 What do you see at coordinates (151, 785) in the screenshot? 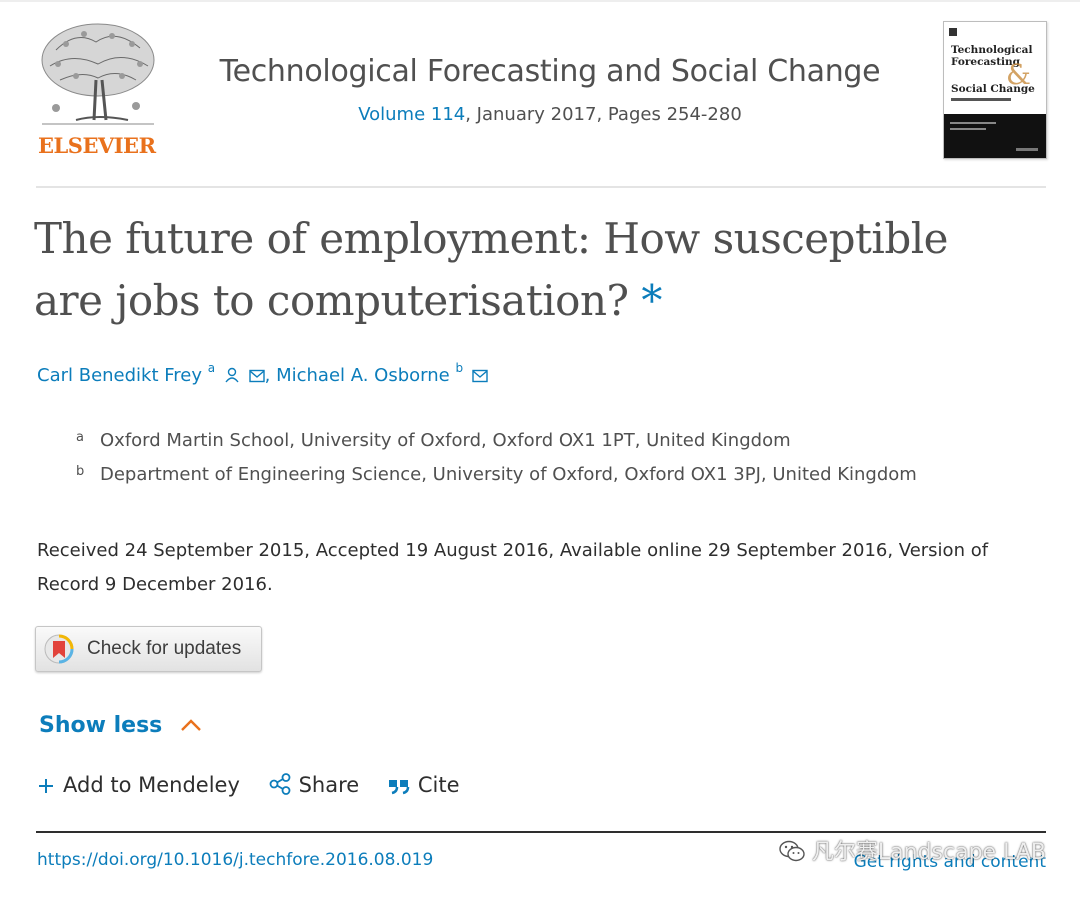
I see `mendeley-label: Add to Mendeley` at bounding box center [151, 785].